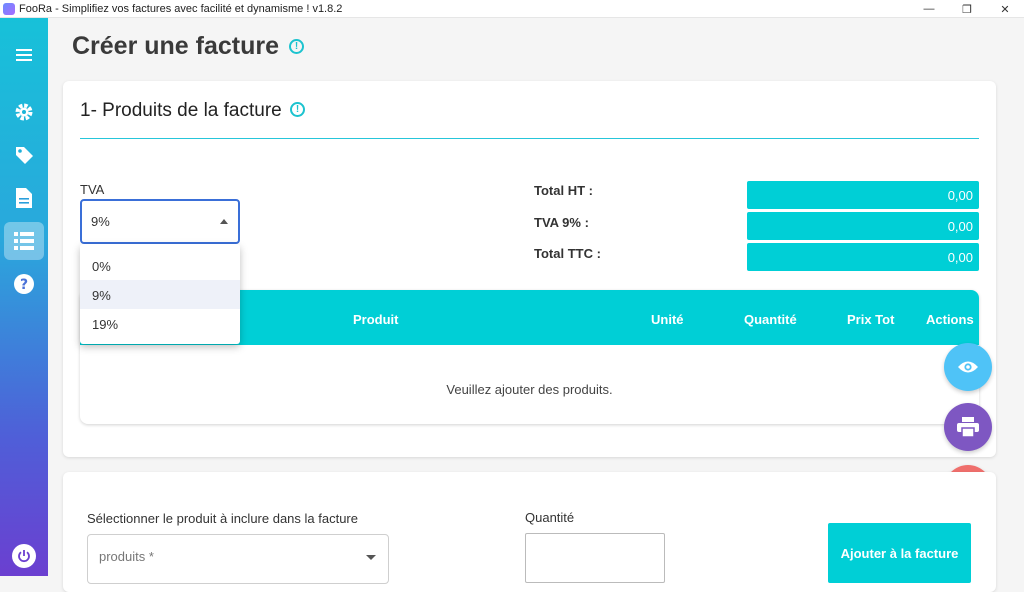 The width and height of the screenshot is (1024, 592). I want to click on tva-label: TVA, so click(92, 189).